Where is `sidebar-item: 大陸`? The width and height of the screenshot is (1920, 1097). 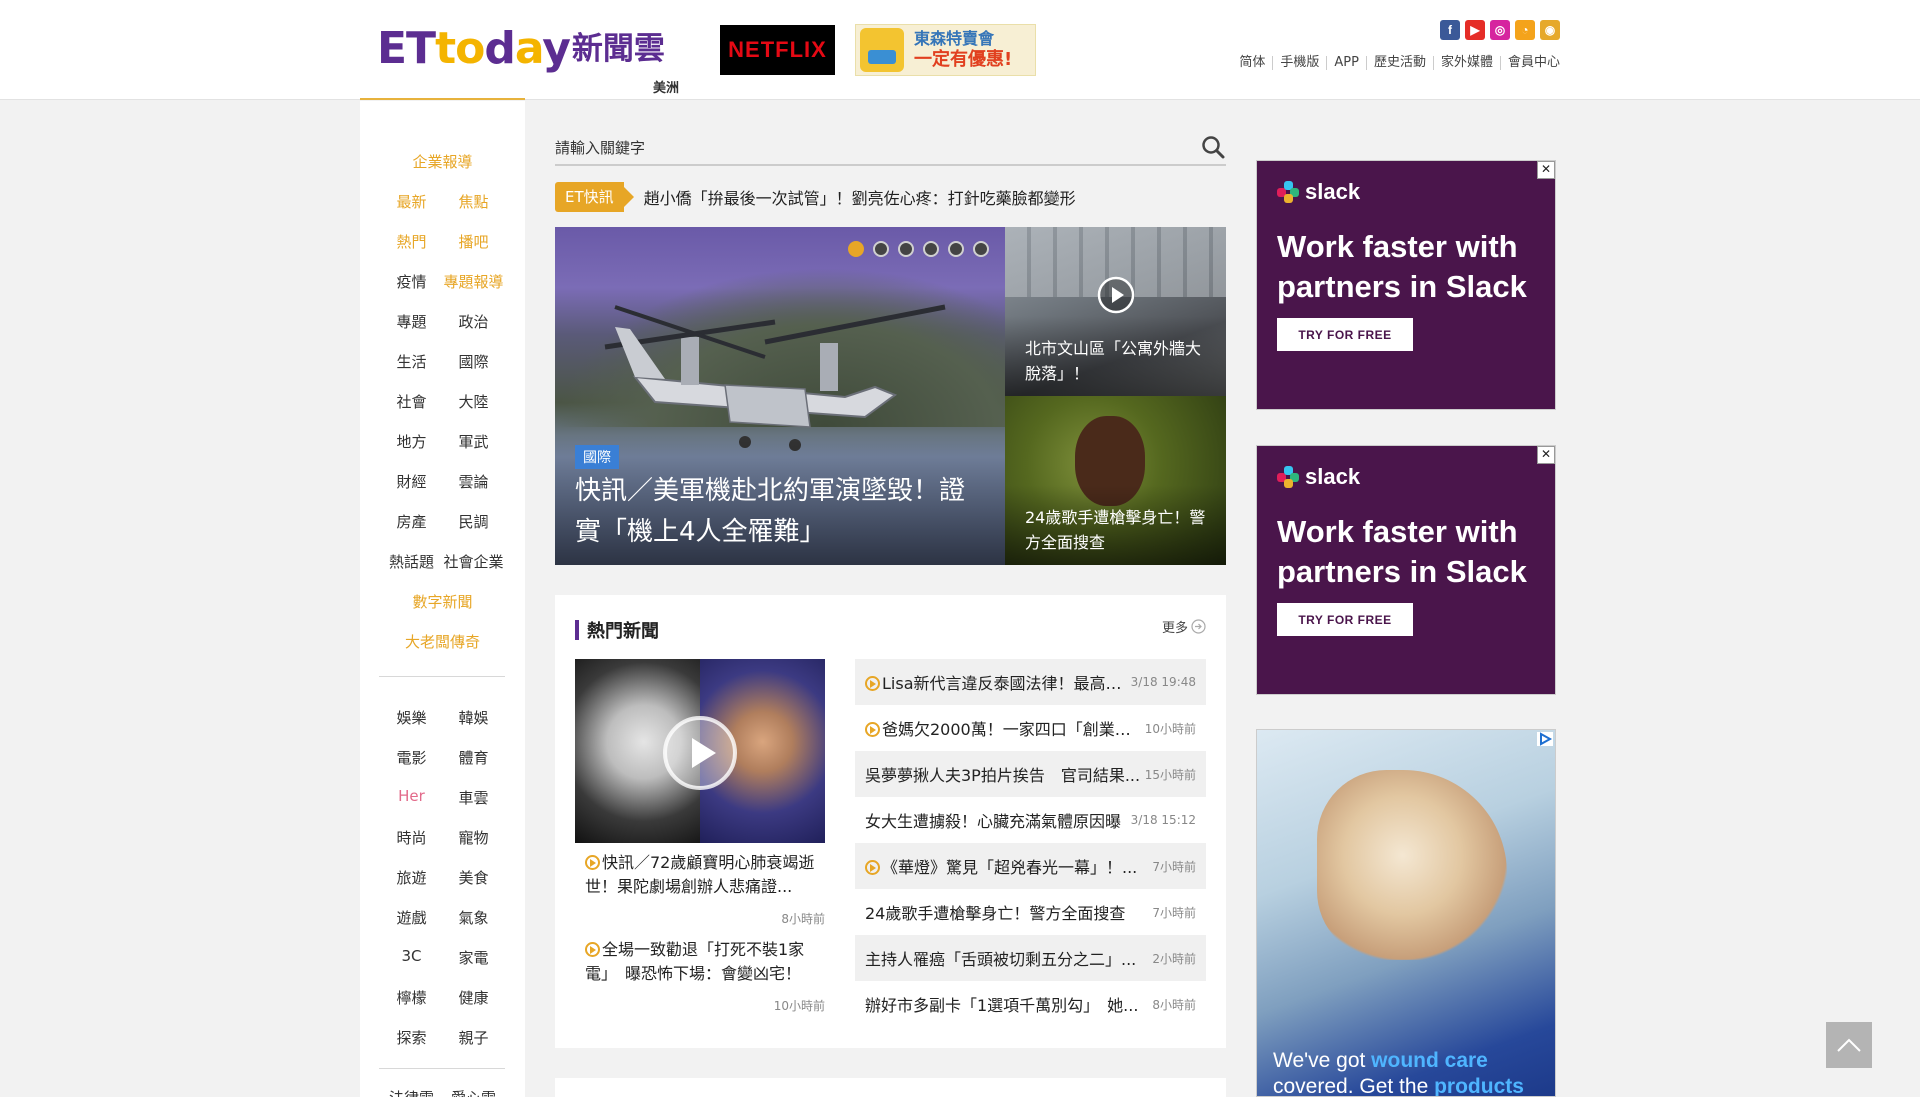 sidebar-item: 大陸 is located at coordinates (474, 401).